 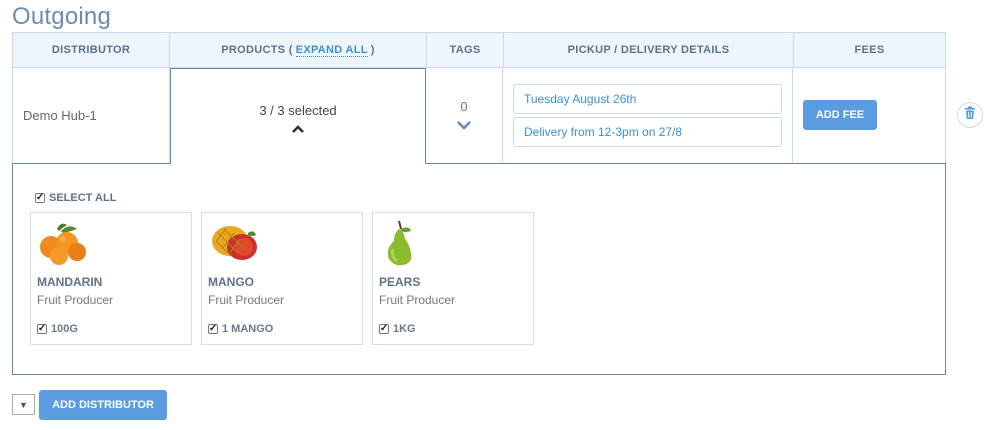 I want to click on product-unit: ✓ 1KG, so click(x=397, y=329).